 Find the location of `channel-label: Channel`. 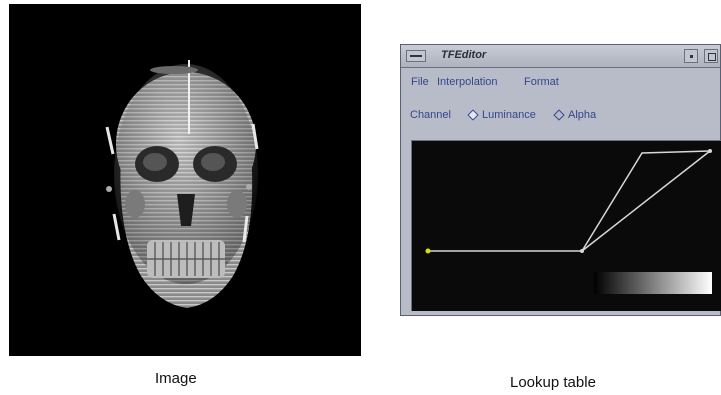

channel-label: Channel is located at coordinates (430, 115).